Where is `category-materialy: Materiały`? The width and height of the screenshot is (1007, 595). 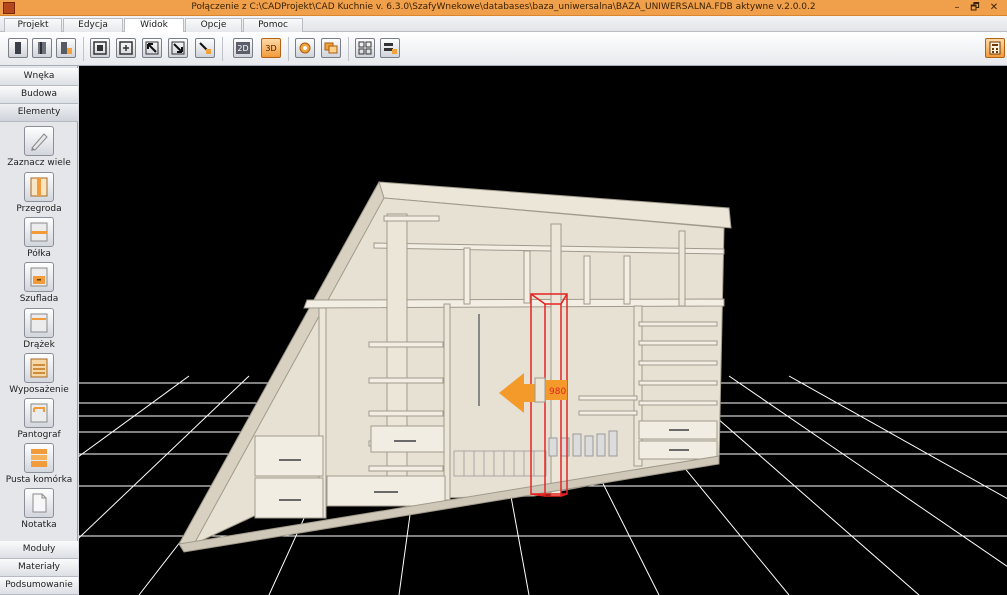
category-materialy: Materiały is located at coordinates (39, 568).